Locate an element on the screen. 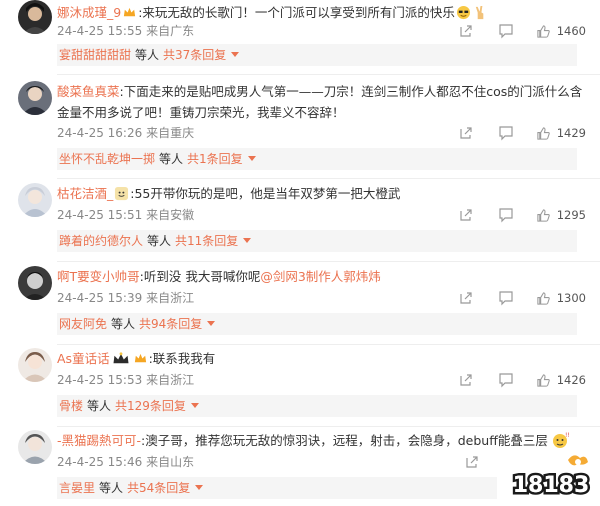  reply-total: 共54条回复 is located at coordinates (158, 488).